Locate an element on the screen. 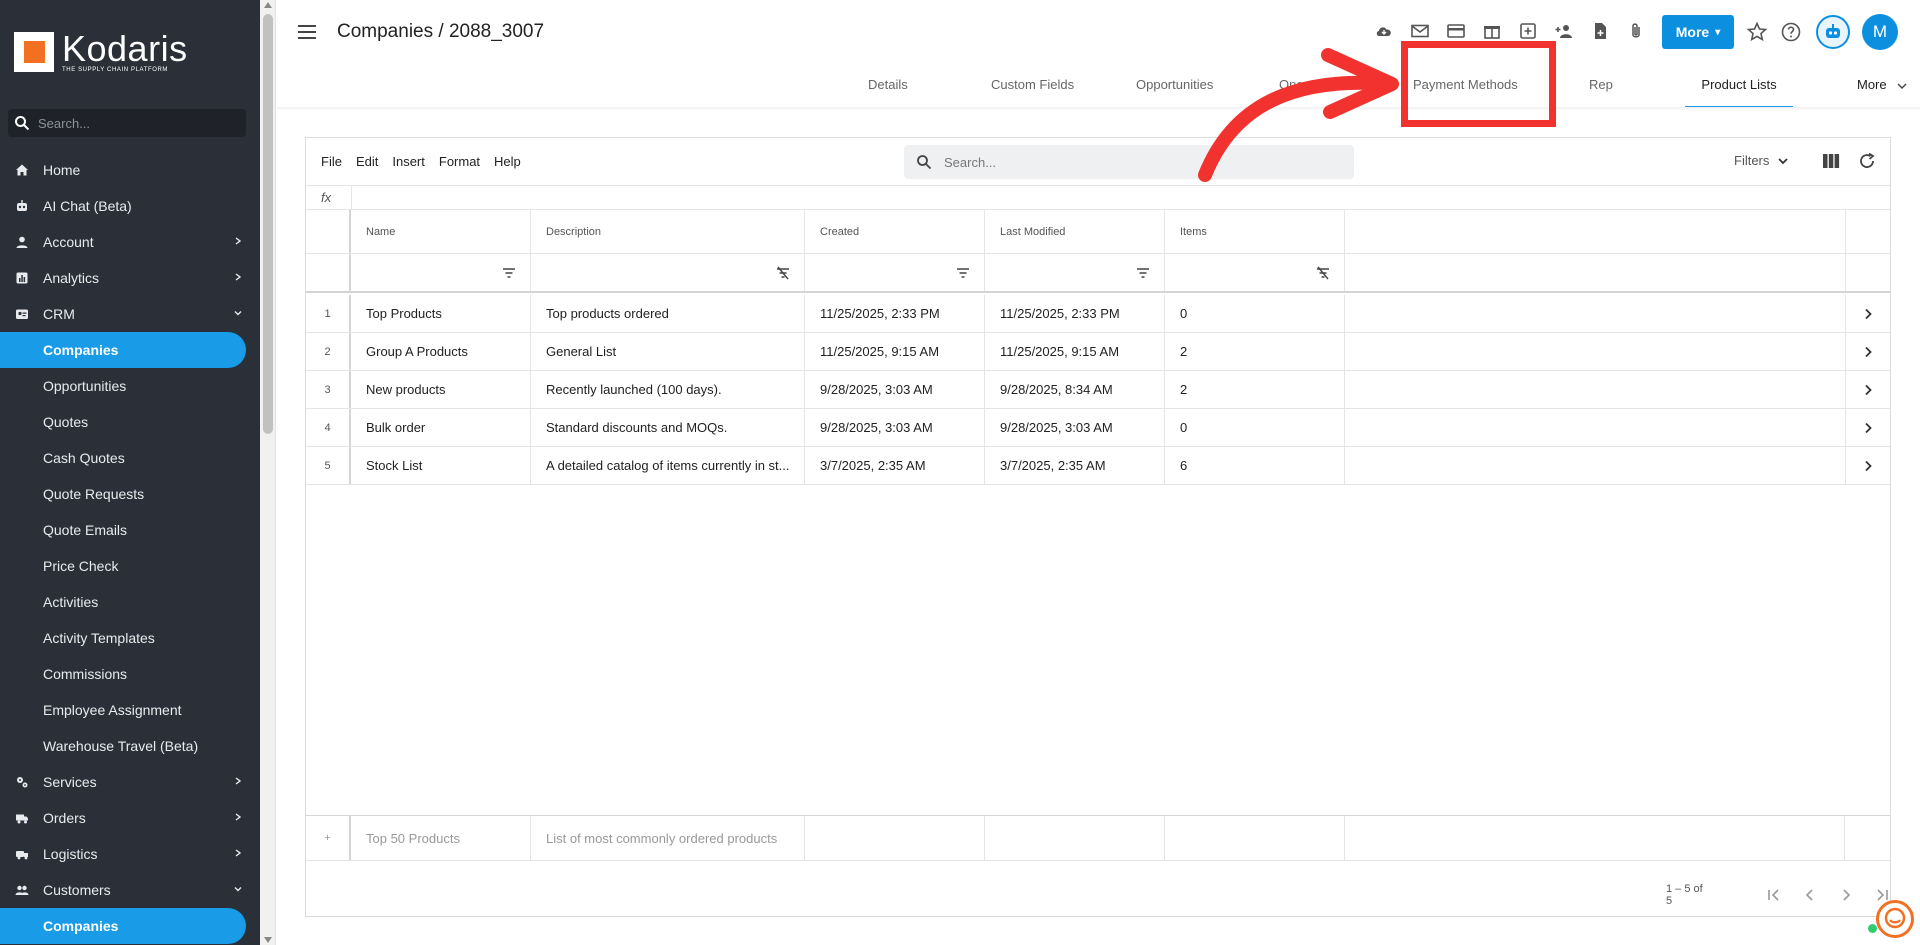 The width and height of the screenshot is (1920, 945). sidebar-item-employee-assignment: Employee Assignment is located at coordinates (130, 710).